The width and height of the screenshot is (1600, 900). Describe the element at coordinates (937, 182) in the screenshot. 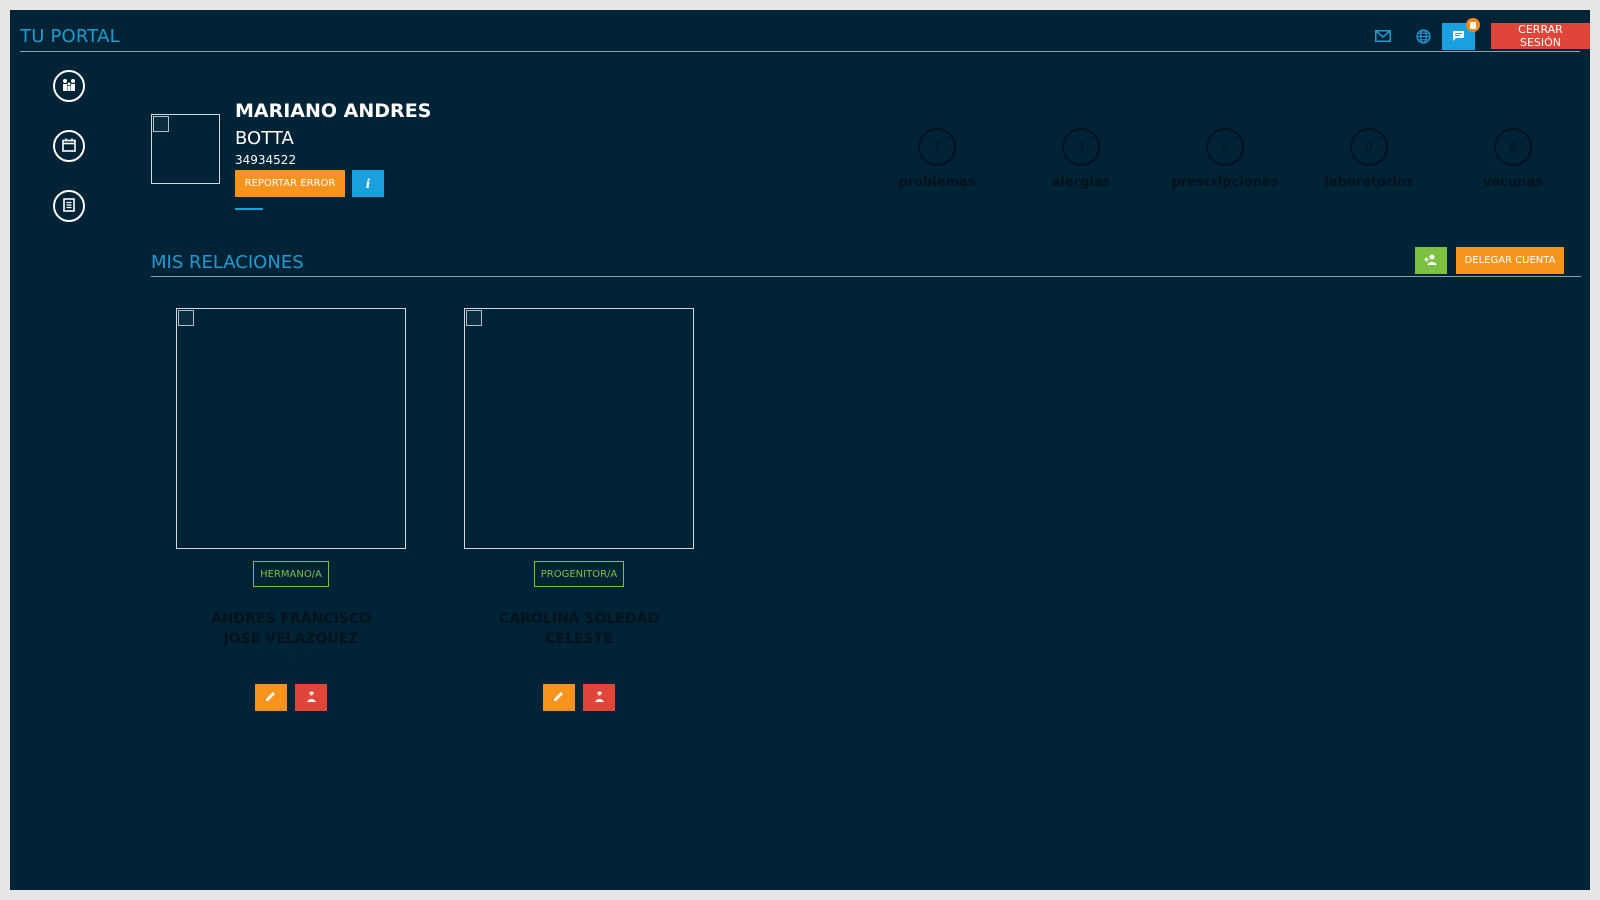

I see `stat-label: problemas` at that location.